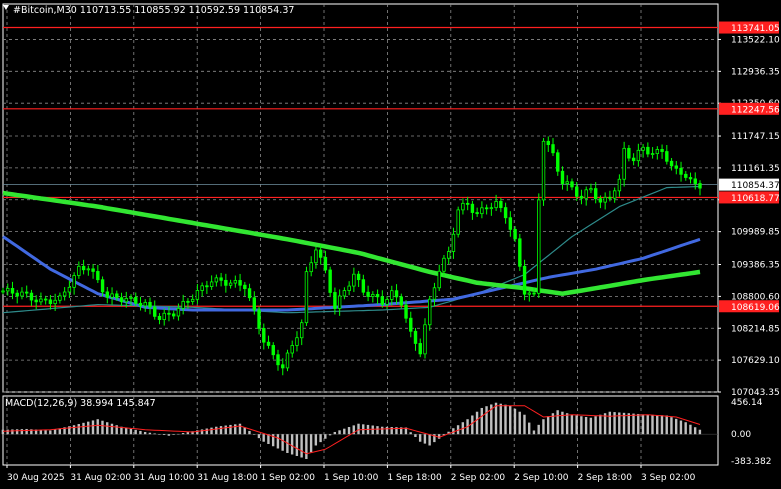 The width and height of the screenshot is (781, 489). Describe the element at coordinates (755, 72) in the screenshot. I see `price-tick-label: 112936.35` at that location.